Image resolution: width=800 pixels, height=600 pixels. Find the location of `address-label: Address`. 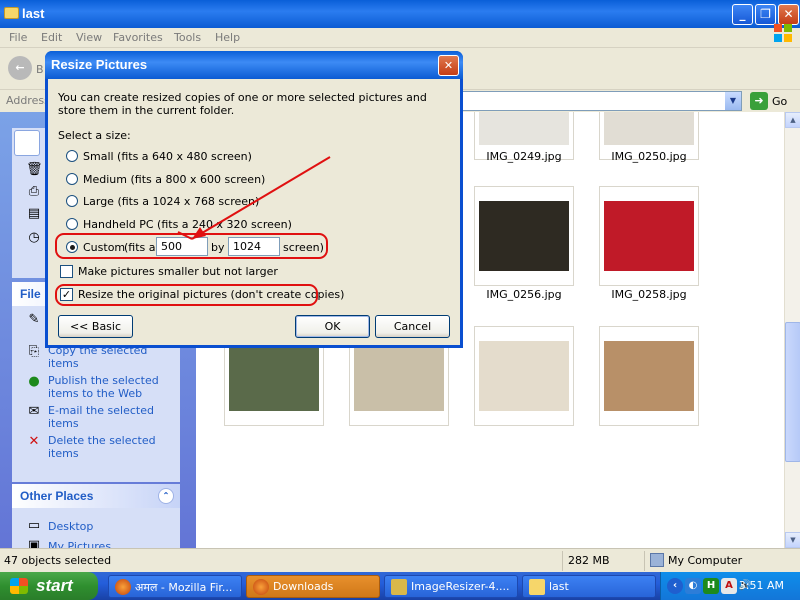

address-label: Address is located at coordinates (28, 100).